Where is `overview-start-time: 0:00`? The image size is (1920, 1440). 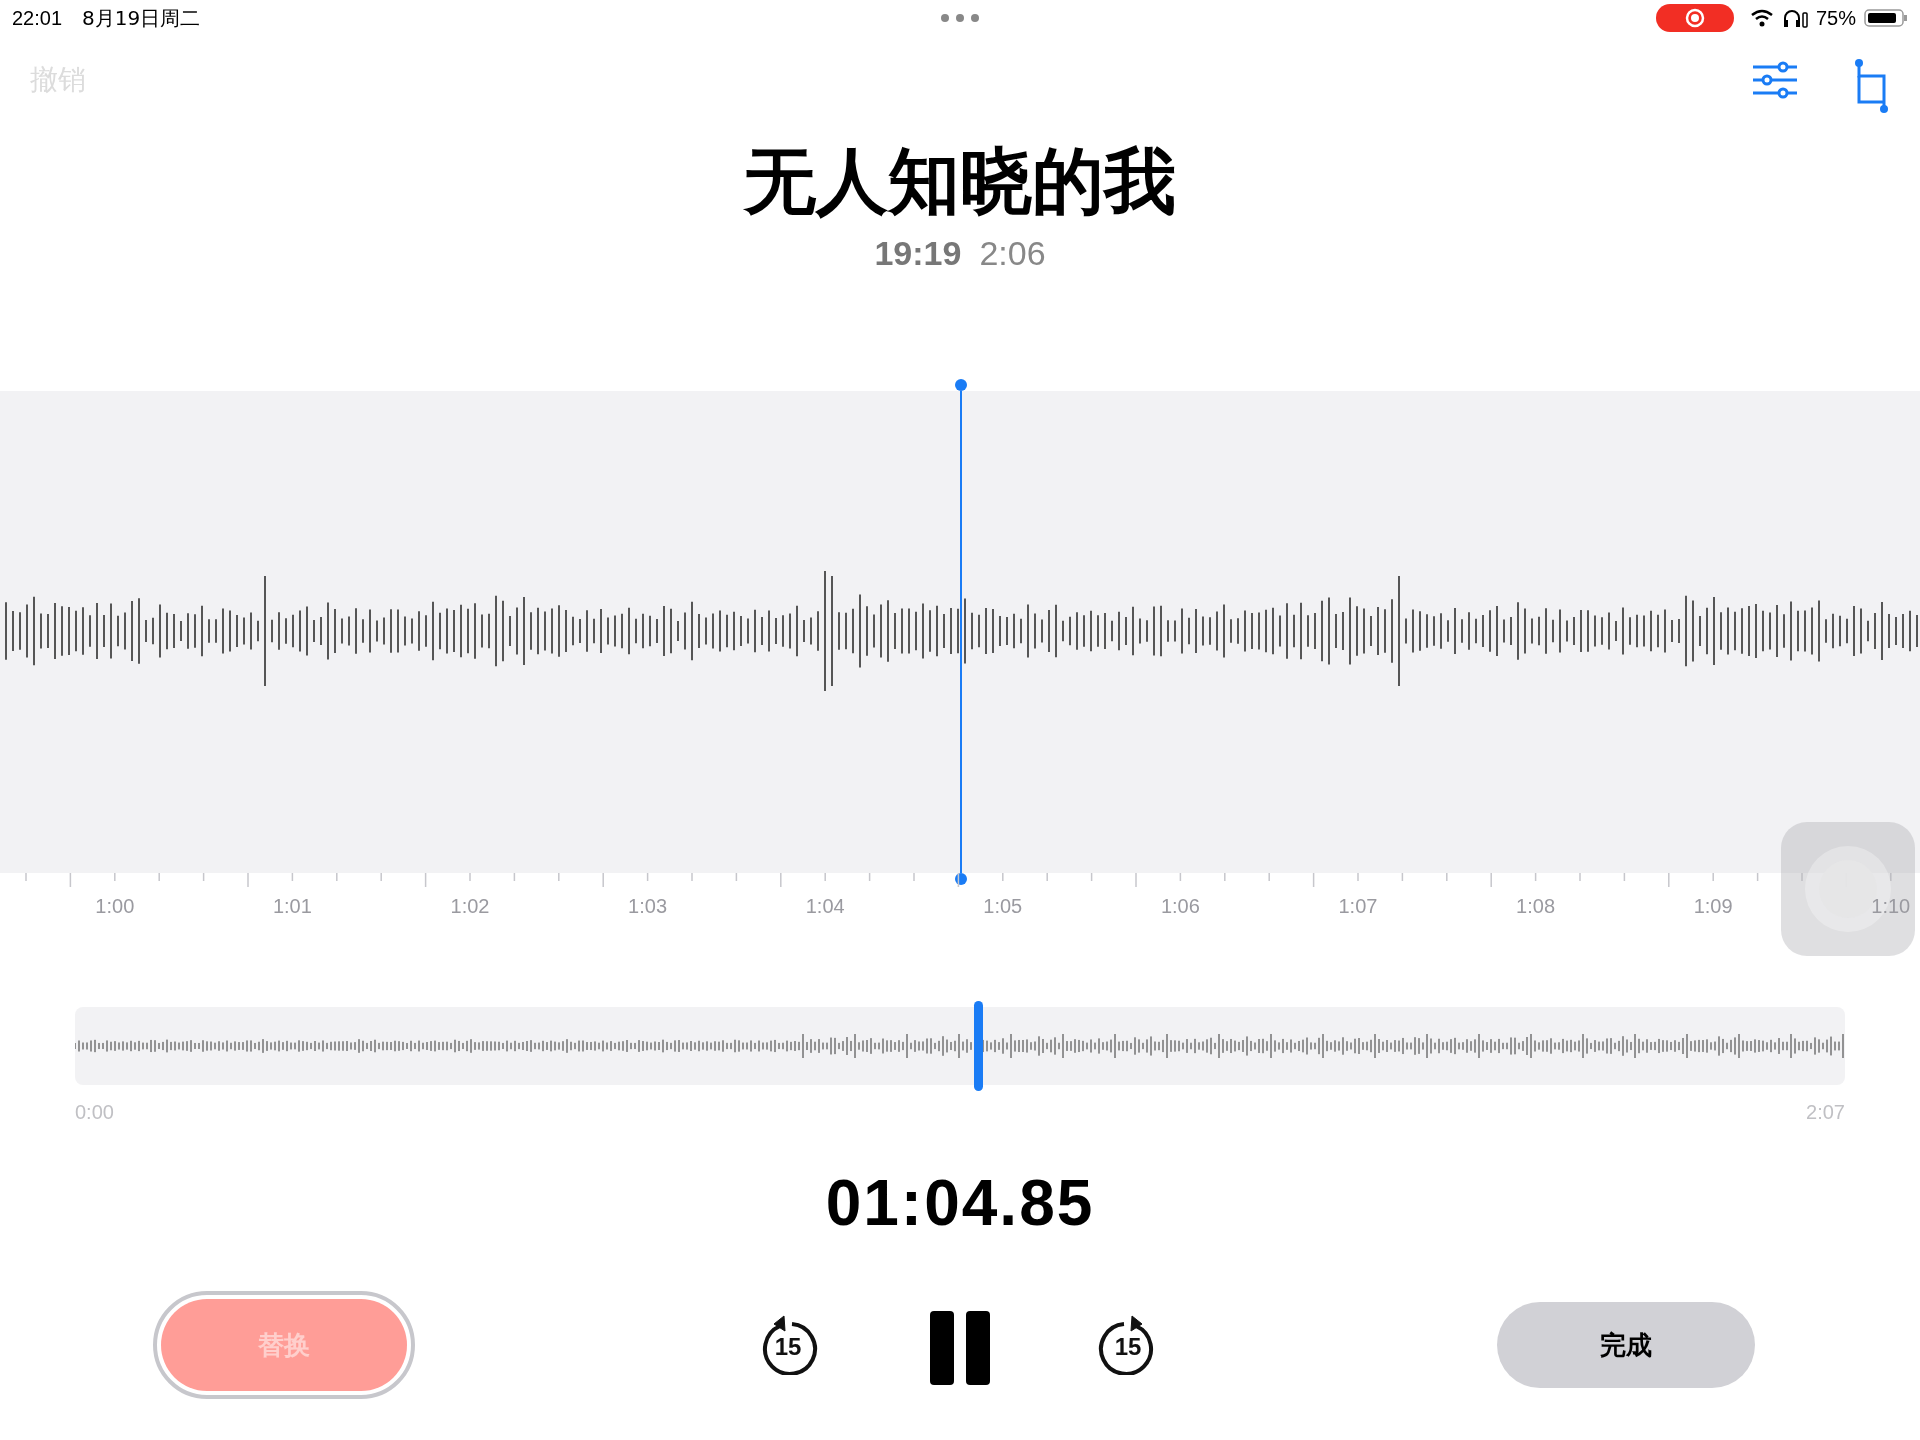
overview-start-time: 0:00 is located at coordinates (94, 1112).